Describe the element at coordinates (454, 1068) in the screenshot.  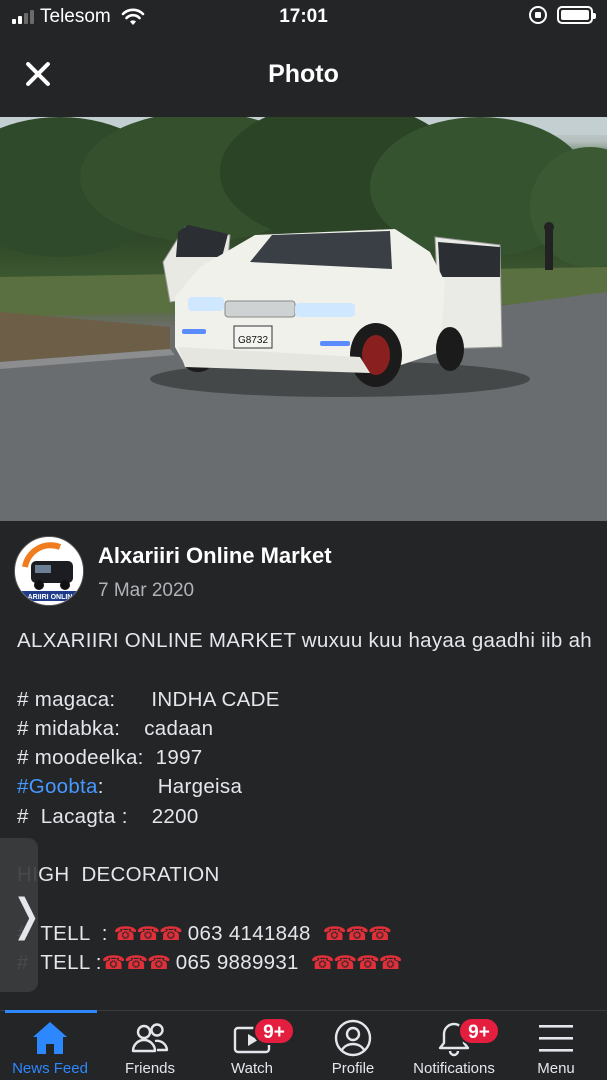
I see `tab-label: Notifications` at that location.